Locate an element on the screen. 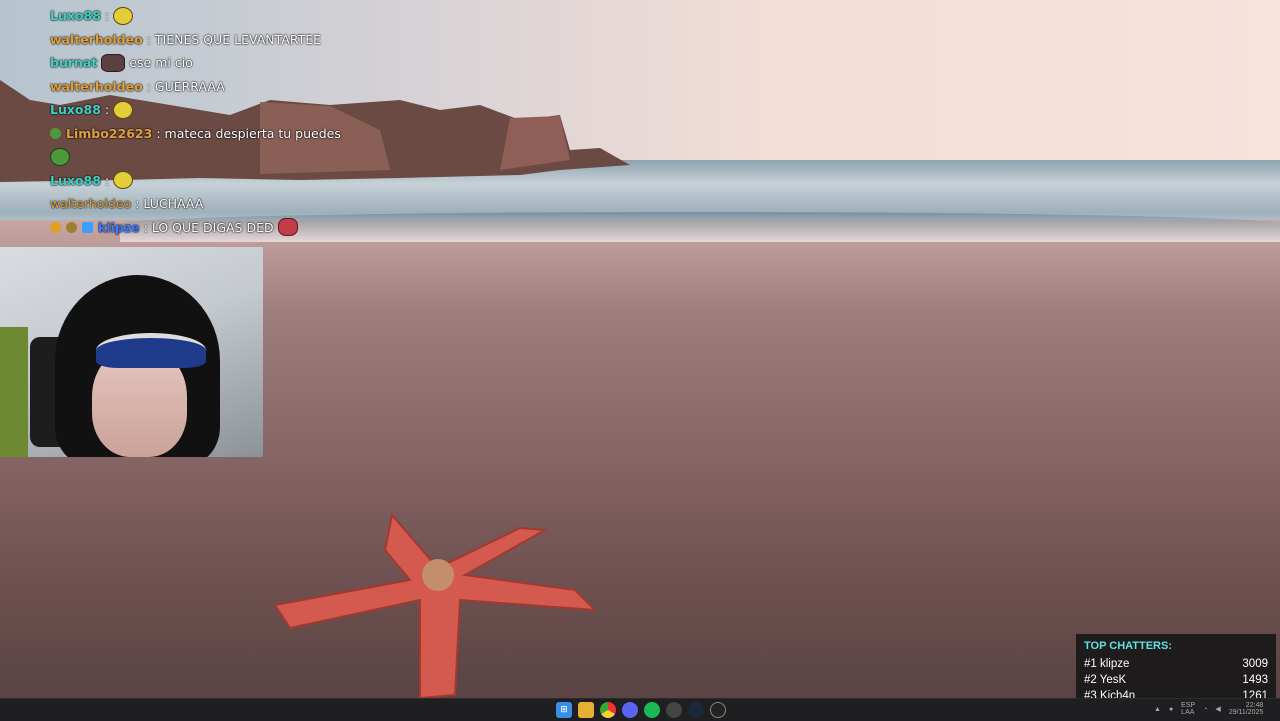 The image size is (1280, 721). spotify-icon is located at coordinates (652, 710).